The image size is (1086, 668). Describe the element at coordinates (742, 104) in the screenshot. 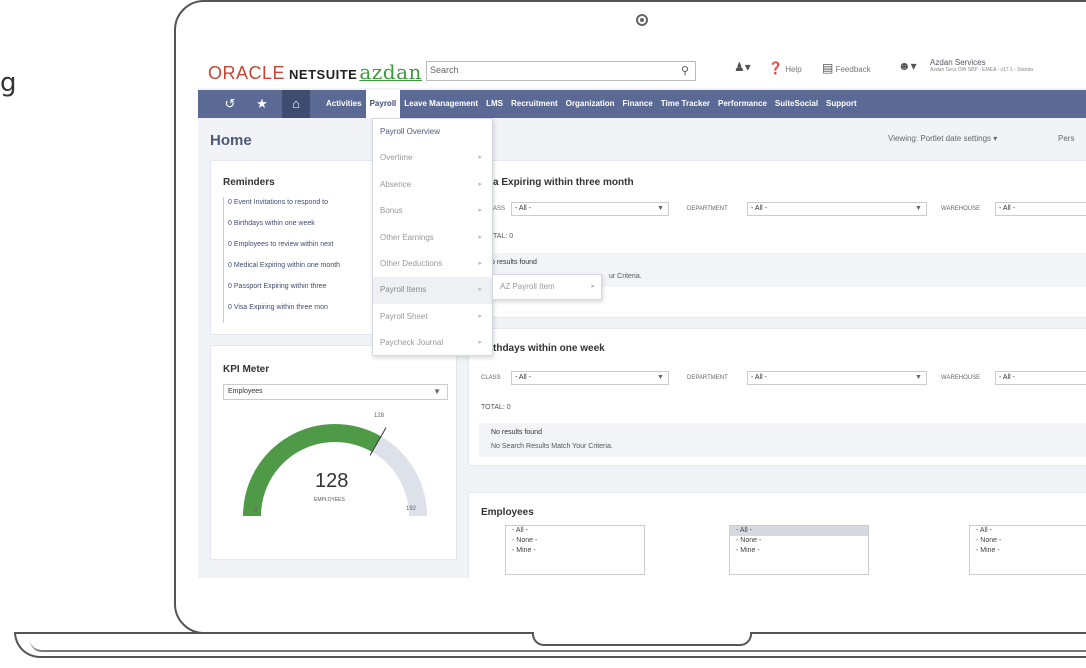

I see `nav-item-performance: Performance` at that location.